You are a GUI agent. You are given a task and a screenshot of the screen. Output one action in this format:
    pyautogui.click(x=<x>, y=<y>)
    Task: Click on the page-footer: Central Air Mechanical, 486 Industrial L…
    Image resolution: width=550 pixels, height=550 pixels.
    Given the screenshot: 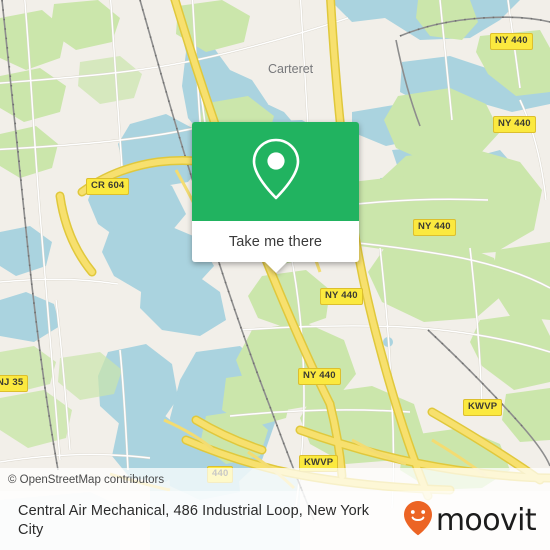 What is the action you would take?
    pyautogui.click(x=275, y=520)
    